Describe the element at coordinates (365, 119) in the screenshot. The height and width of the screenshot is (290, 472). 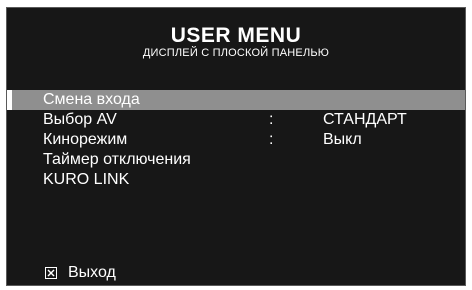
I see `menu-item-value: СТАНДАРТ` at that location.